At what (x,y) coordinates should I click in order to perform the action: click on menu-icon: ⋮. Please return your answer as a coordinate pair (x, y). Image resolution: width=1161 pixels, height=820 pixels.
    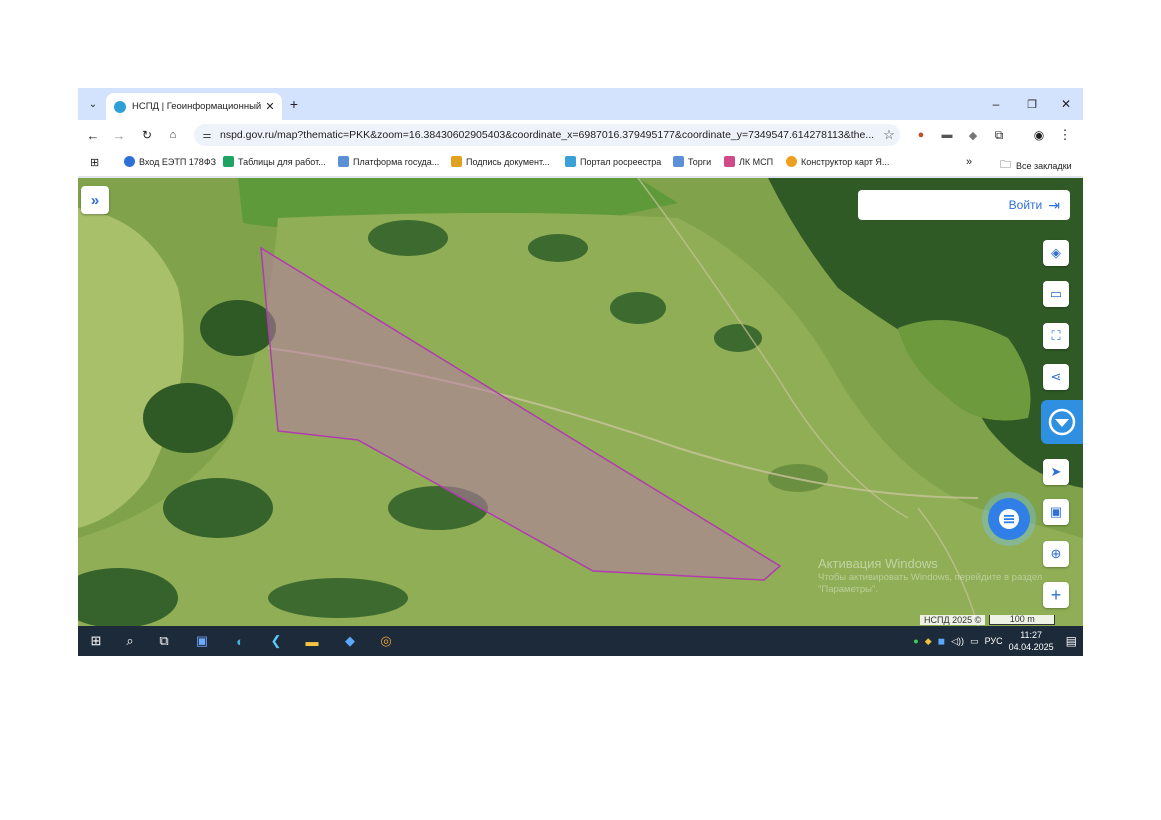
    Looking at the image, I should click on (1065, 135).